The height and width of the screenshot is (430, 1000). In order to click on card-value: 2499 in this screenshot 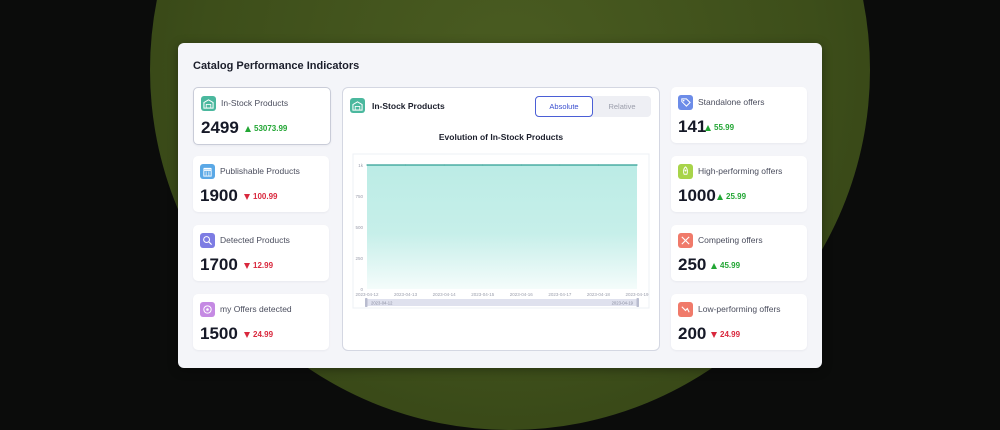, I will do `click(220, 127)`.